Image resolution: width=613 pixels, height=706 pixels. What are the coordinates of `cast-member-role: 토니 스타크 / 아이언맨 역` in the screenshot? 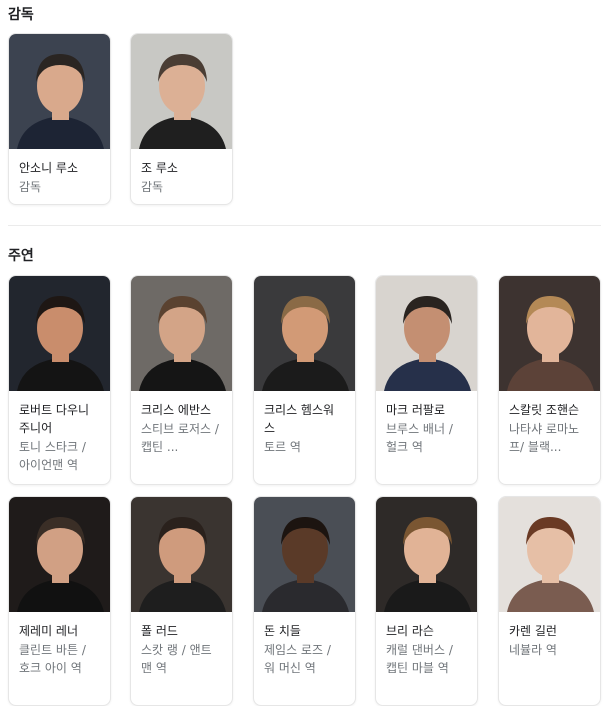 It's located at (52, 456).